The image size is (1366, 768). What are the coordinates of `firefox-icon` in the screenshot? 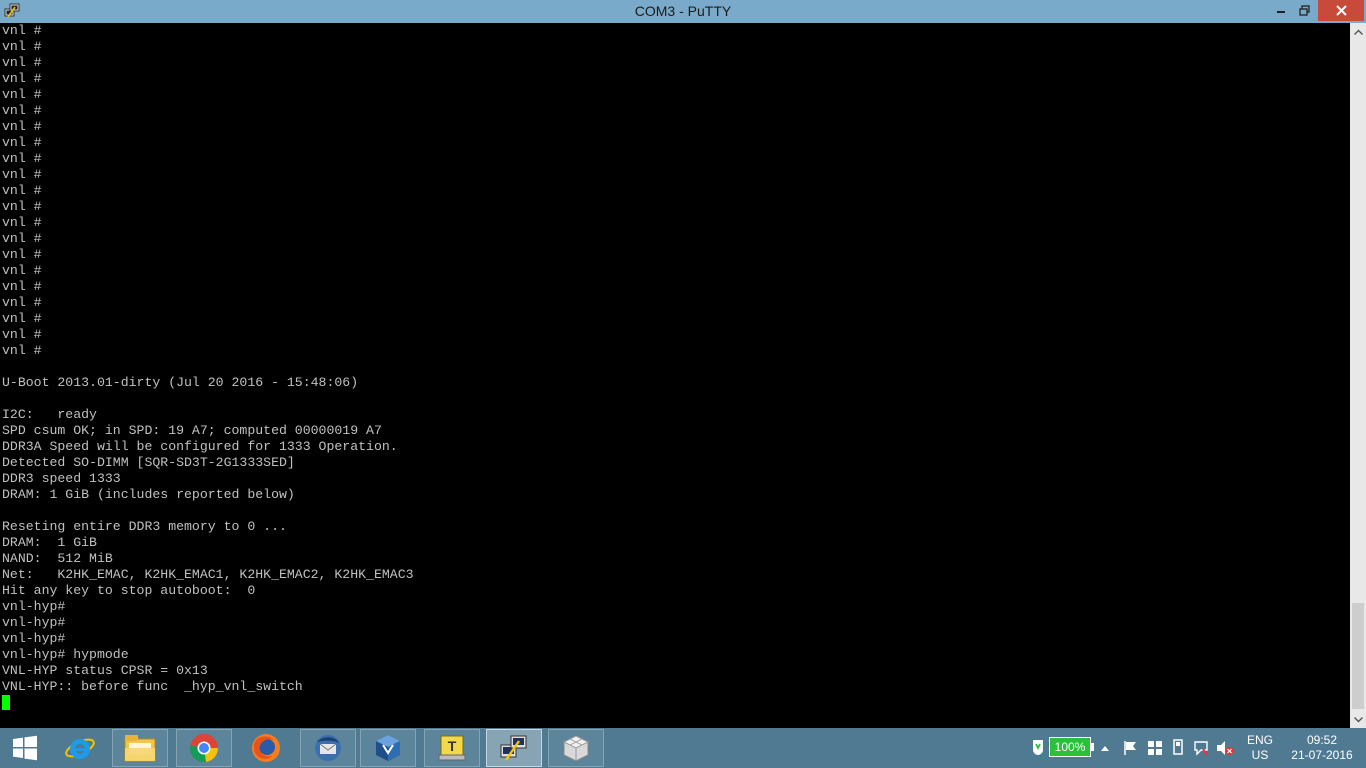 It's located at (266, 748).